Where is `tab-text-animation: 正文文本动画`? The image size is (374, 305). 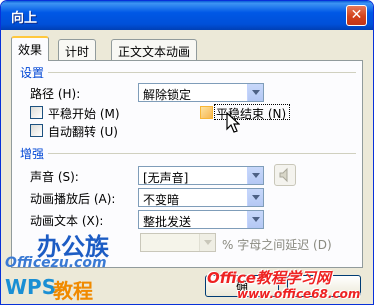
tab-text-animation: 正文文本动画 is located at coordinates (154, 49).